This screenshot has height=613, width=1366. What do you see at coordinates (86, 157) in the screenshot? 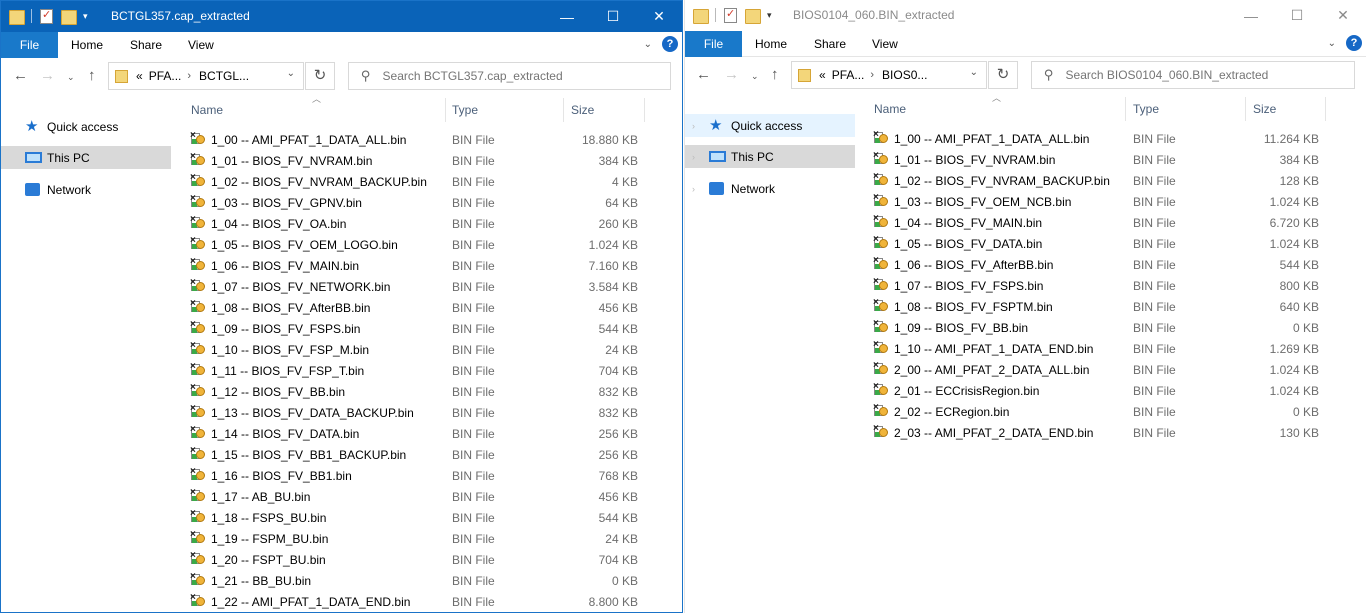
I see `nav-item-this-pc: This PC` at bounding box center [86, 157].